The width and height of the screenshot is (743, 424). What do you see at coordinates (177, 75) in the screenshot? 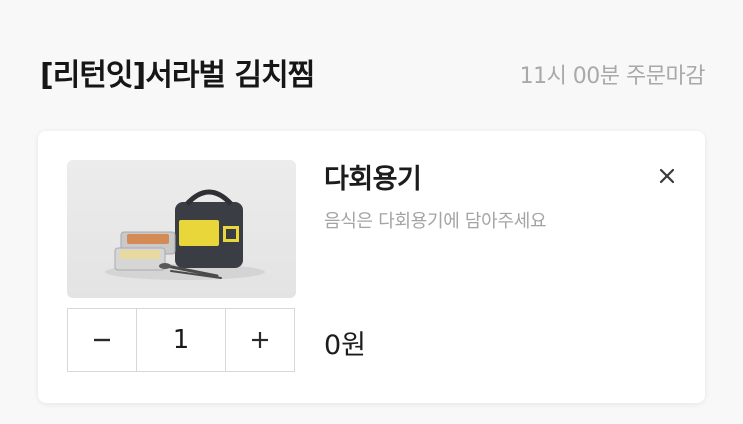
I see `store-name: [리턴잇]서라벌 김치찜` at bounding box center [177, 75].